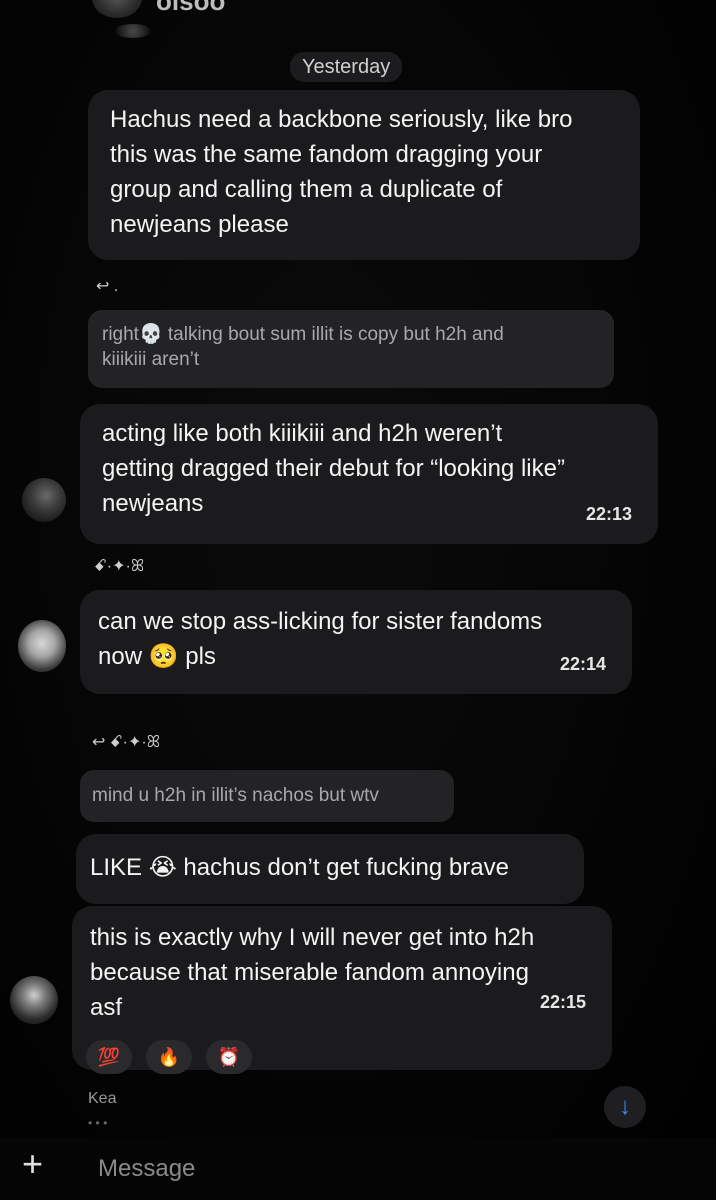 Image resolution: width=716 pixels, height=1200 pixels. I want to click on composer-bar: +, so click(358, 1169).